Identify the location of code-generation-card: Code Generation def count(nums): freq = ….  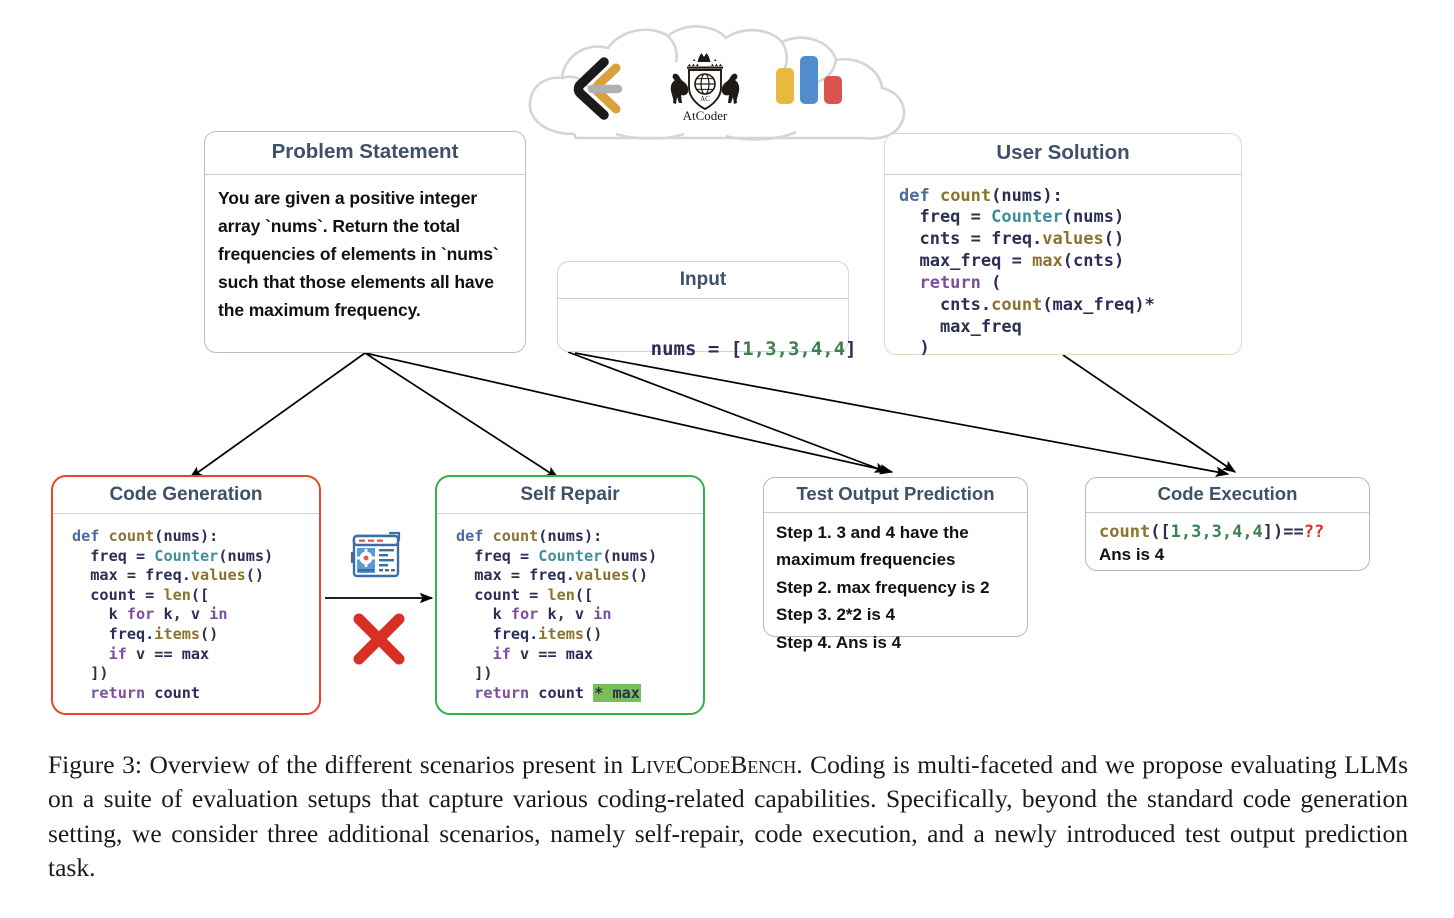
(186, 595).